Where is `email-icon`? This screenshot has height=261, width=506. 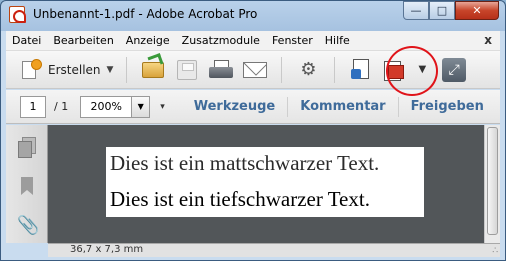 email-icon is located at coordinates (255, 69).